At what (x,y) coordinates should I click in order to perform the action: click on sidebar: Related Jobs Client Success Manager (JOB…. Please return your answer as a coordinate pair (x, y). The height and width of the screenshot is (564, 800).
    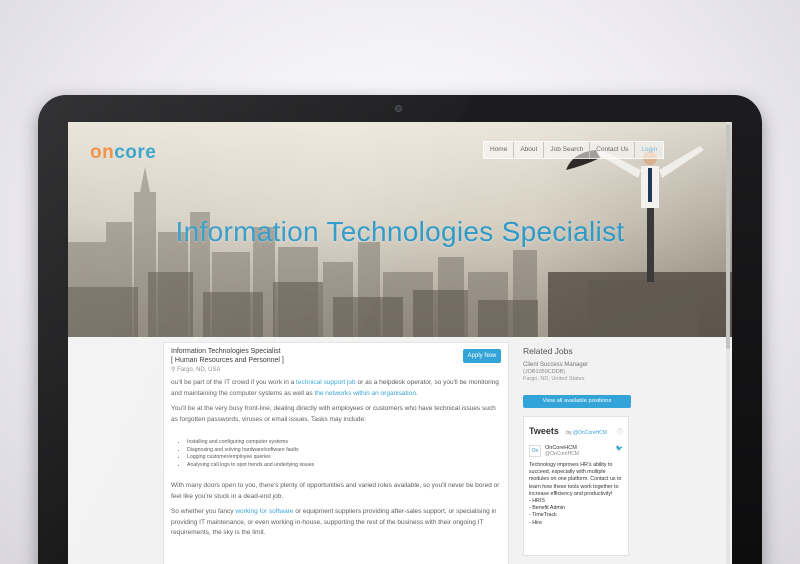
    Looking at the image, I should click on (623, 449).